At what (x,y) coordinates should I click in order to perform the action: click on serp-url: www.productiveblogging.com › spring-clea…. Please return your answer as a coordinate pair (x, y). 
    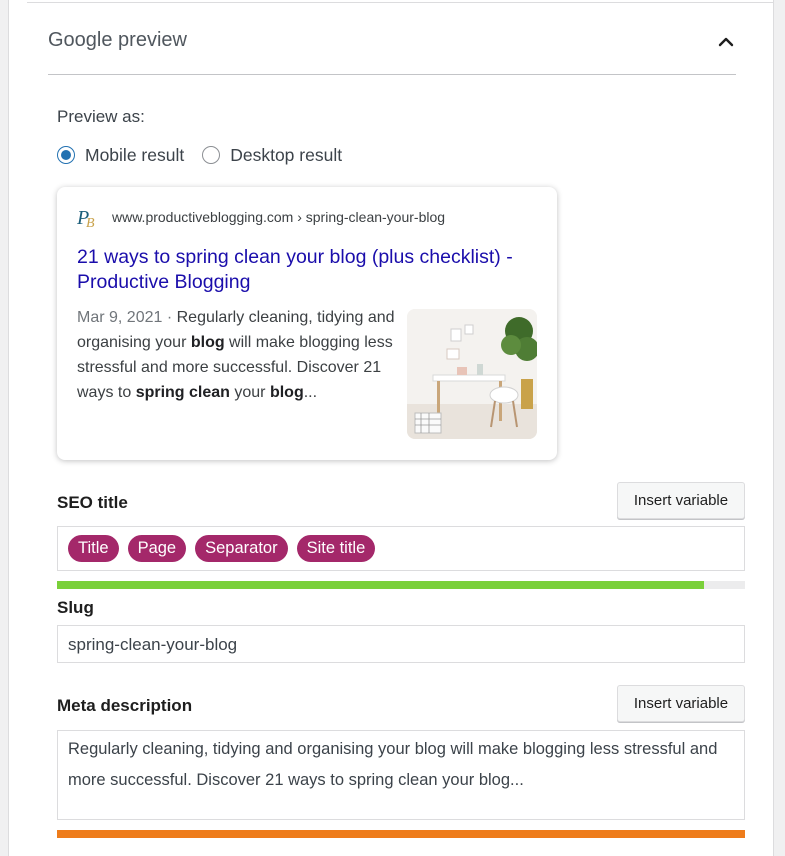
    Looking at the image, I should click on (279, 217).